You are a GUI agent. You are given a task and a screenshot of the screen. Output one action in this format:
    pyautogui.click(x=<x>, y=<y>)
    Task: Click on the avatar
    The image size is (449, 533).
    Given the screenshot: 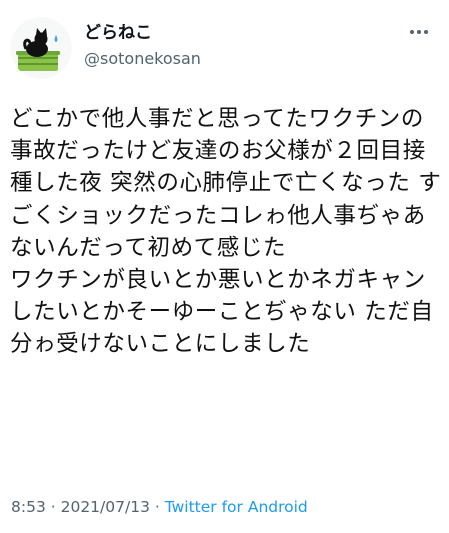 What is the action you would take?
    pyautogui.click(x=41, y=48)
    